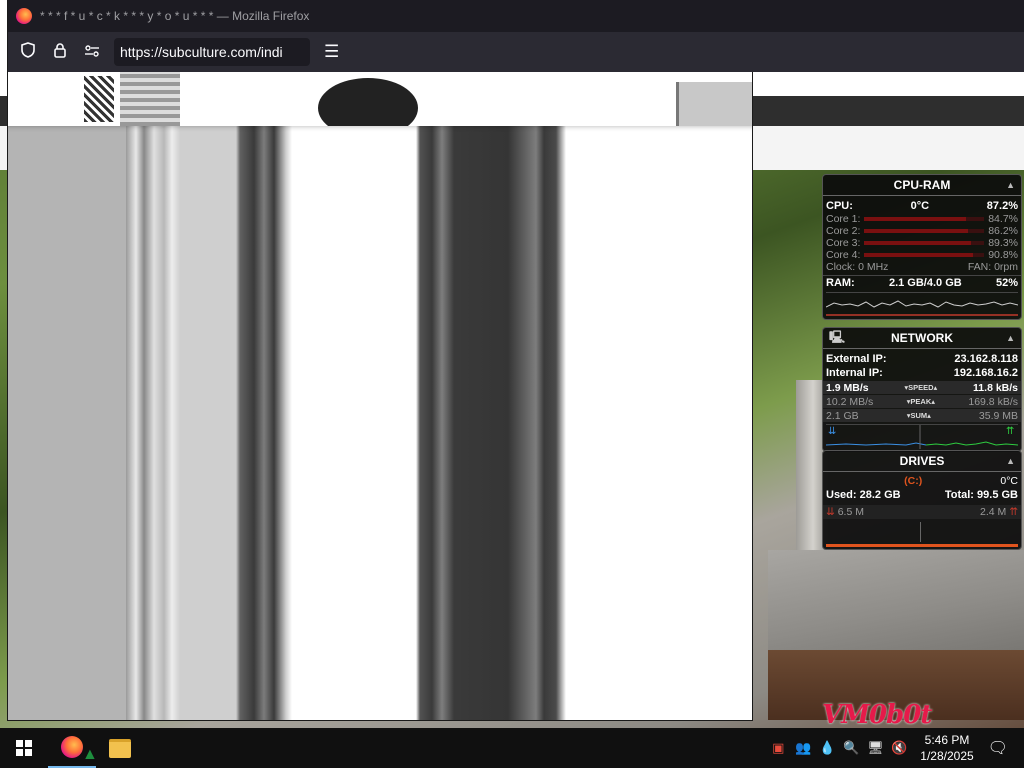  What do you see at coordinates (920, 206) in the screenshot?
I see `cpu-temp: 0°C` at bounding box center [920, 206].